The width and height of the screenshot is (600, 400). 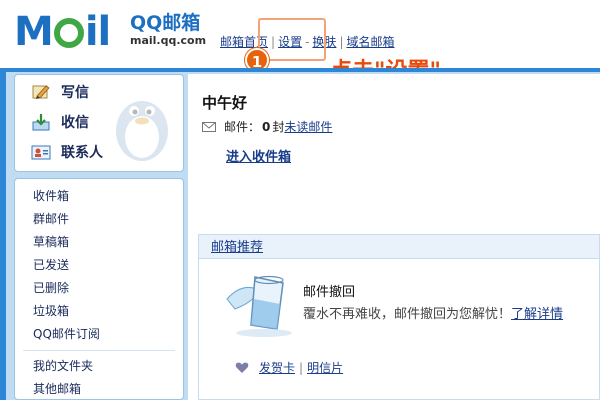 I want to click on logo-ring-icon, so click(x=68, y=33).